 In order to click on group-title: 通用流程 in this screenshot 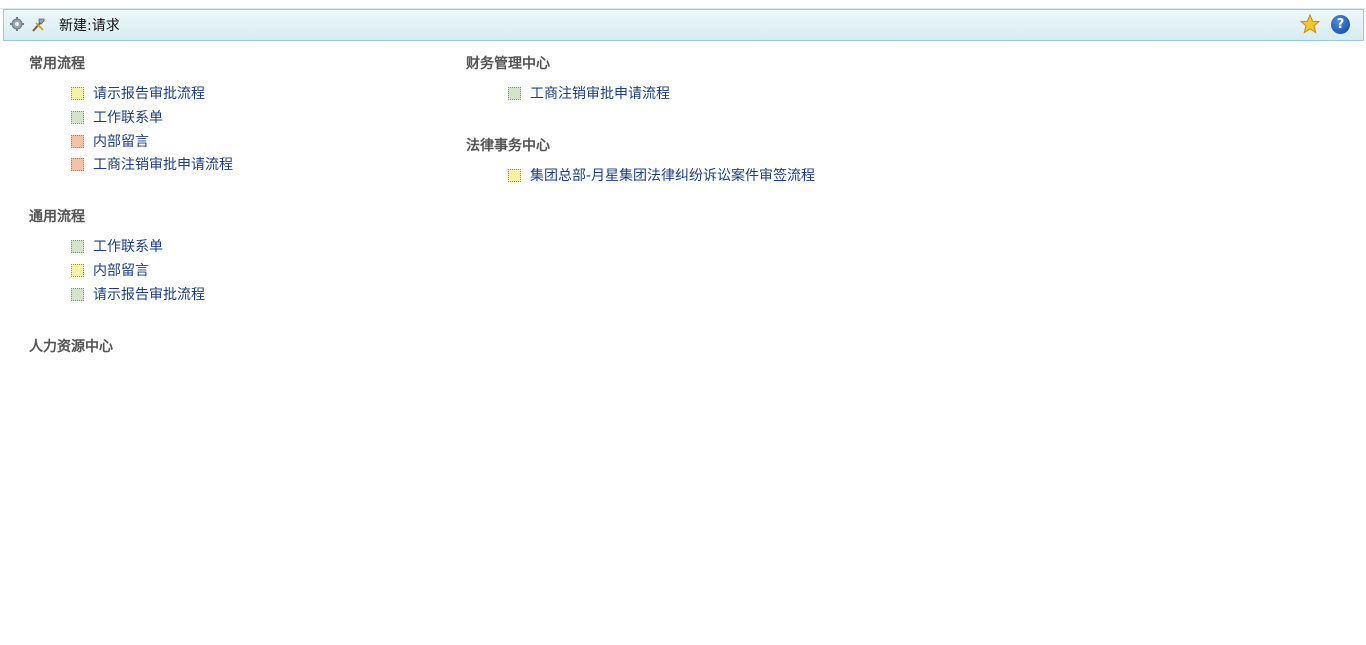, I will do `click(57, 217)`.